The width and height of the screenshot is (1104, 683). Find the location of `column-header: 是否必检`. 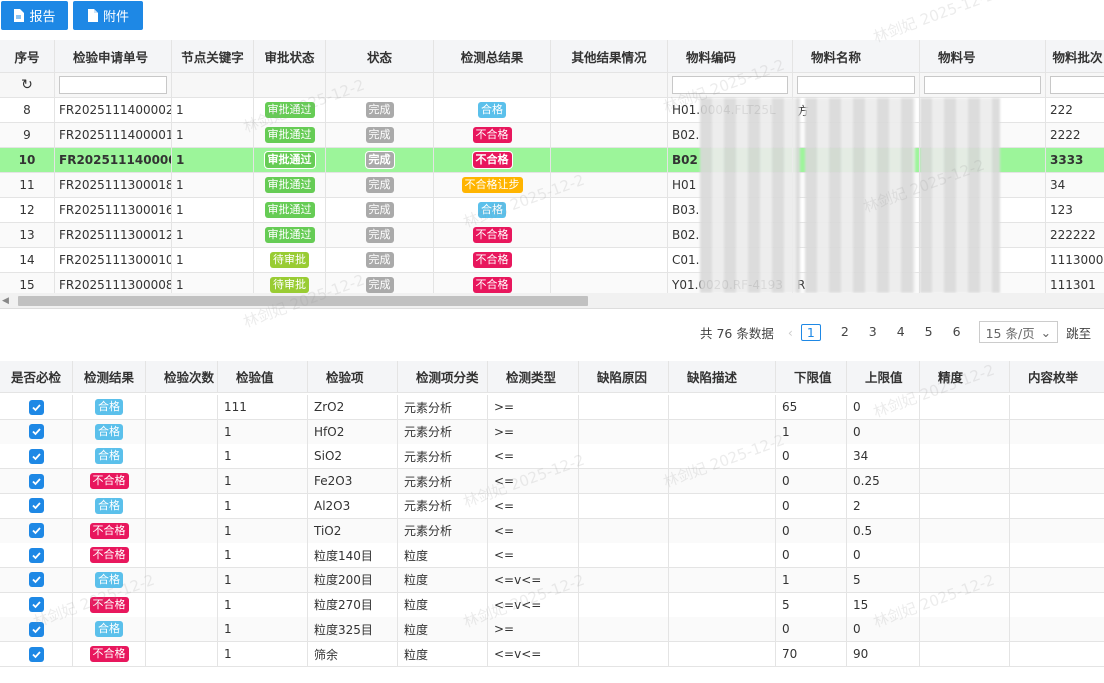

column-header: 是否必检 is located at coordinates (36, 377).